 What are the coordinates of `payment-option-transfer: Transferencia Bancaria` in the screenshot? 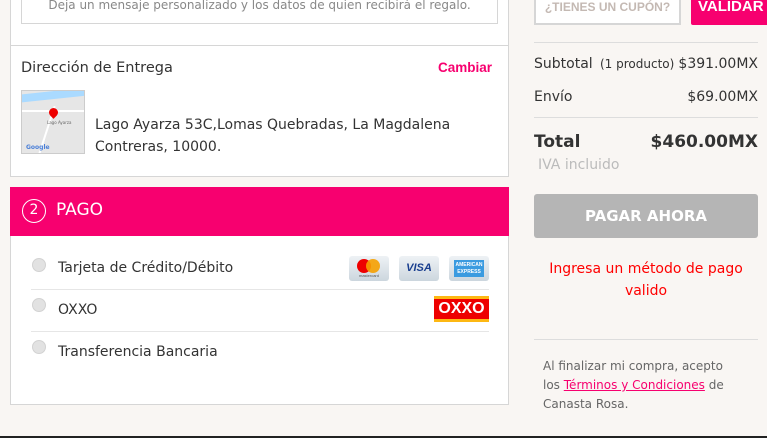 It's located at (260, 353).